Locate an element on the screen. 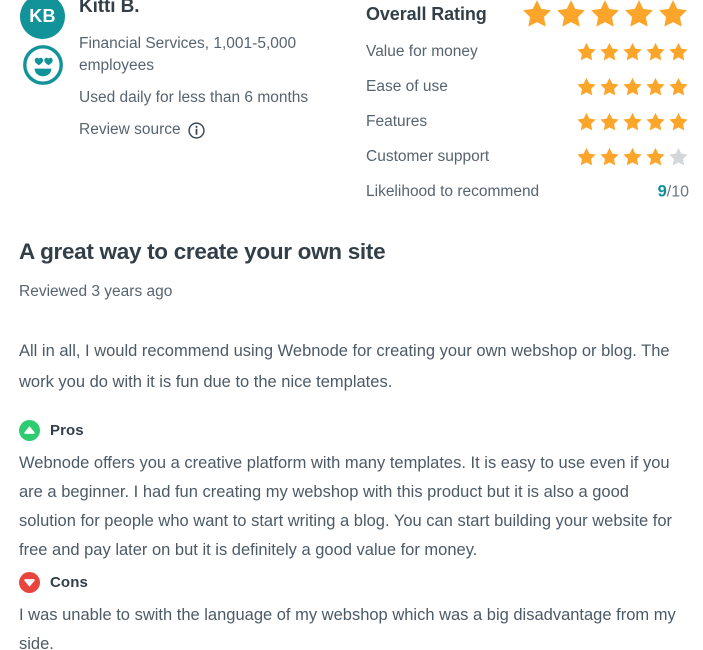 This screenshot has height=650, width=703. overall-rating-label: Overall Rating is located at coordinates (426, 13).